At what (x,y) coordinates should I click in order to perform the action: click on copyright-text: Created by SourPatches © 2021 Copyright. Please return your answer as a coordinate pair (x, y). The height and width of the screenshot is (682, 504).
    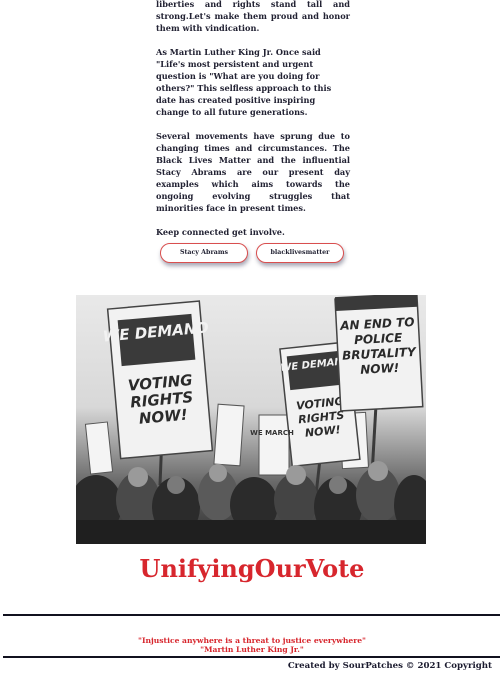
    Looking at the image, I should click on (389, 666).